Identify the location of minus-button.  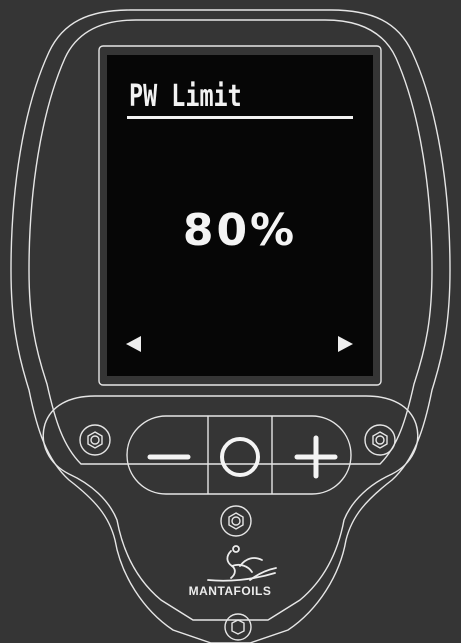
(168, 455).